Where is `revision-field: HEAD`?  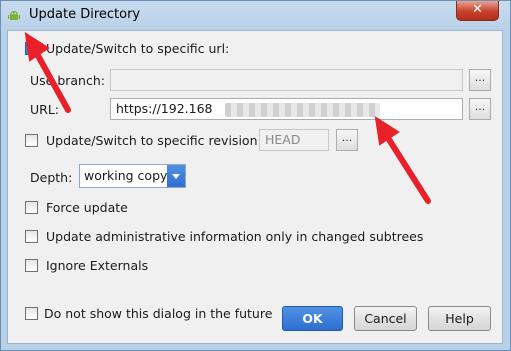 revision-field: HEAD is located at coordinates (294, 140).